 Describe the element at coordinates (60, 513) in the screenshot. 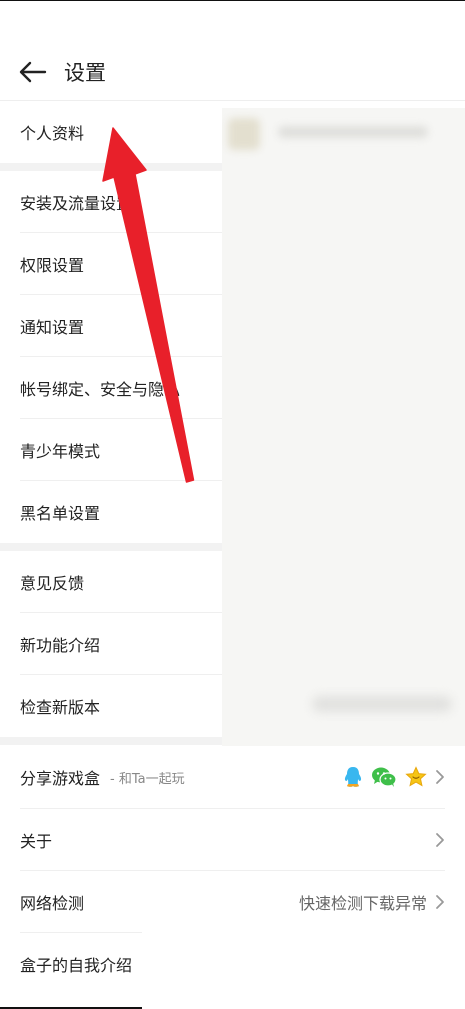

I see `menu-item-label: 黑名单设置` at that location.